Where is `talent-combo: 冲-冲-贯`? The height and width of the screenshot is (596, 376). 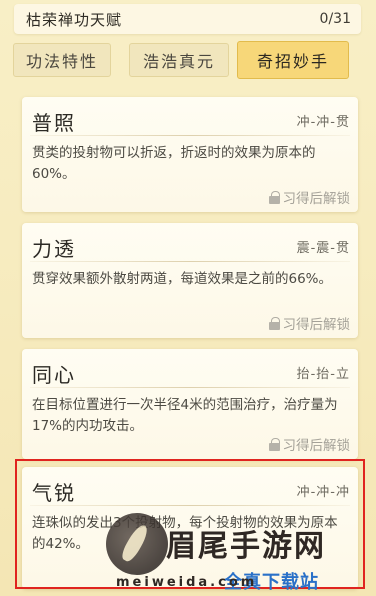
talent-combo: 冲-冲-贯 is located at coordinates (323, 122).